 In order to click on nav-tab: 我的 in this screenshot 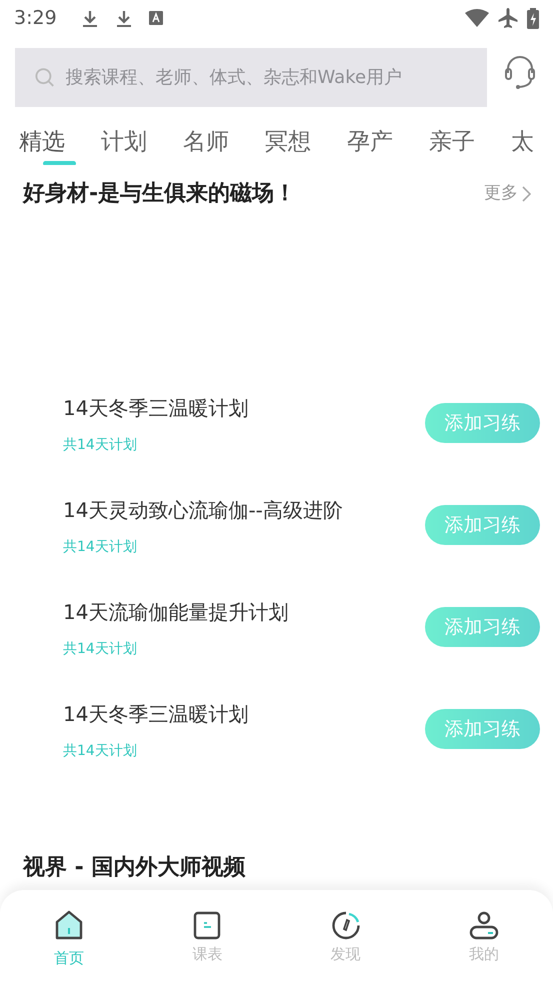, I will do `click(484, 938)`.